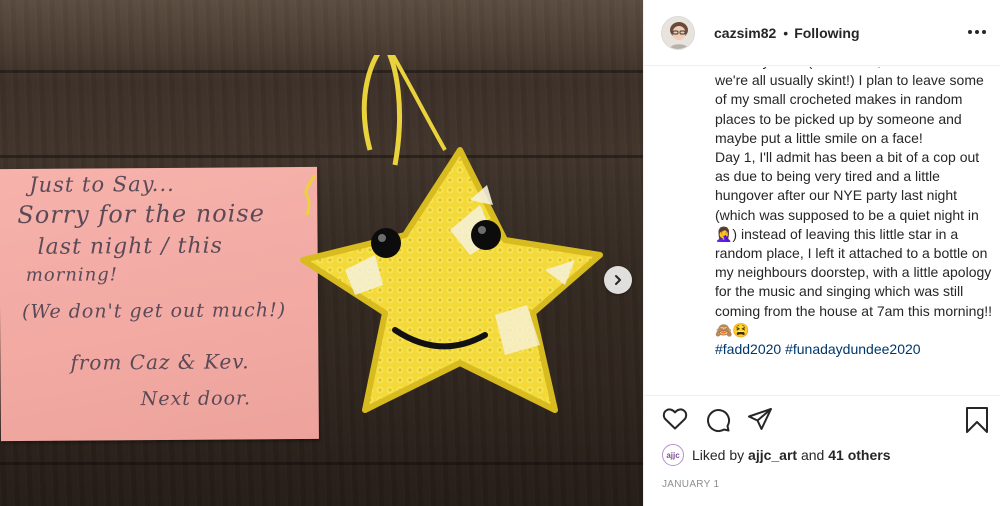 The width and height of the screenshot is (1000, 506). What do you see at coordinates (690, 484) in the screenshot?
I see `post-date: JANUARY 1` at bounding box center [690, 484].